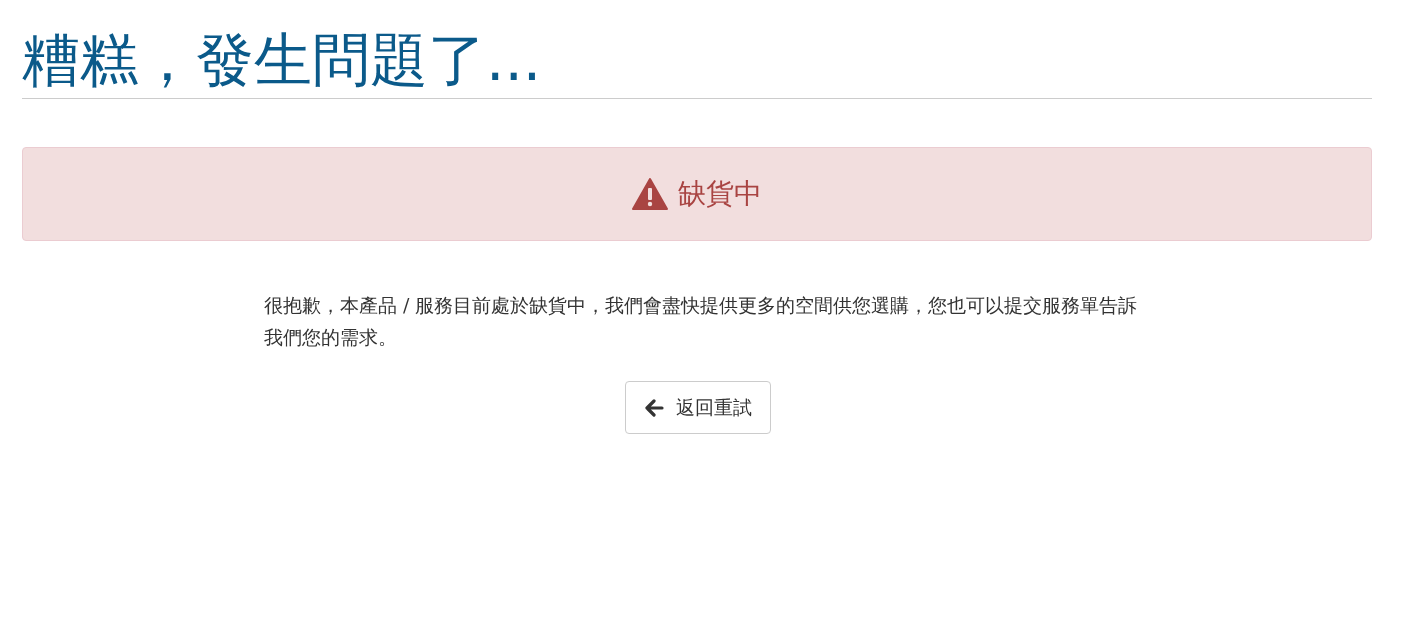 The height and width of the screenshot is (623, 1415). I want to click on alert-message: 缺貨中, so click(720, 194).